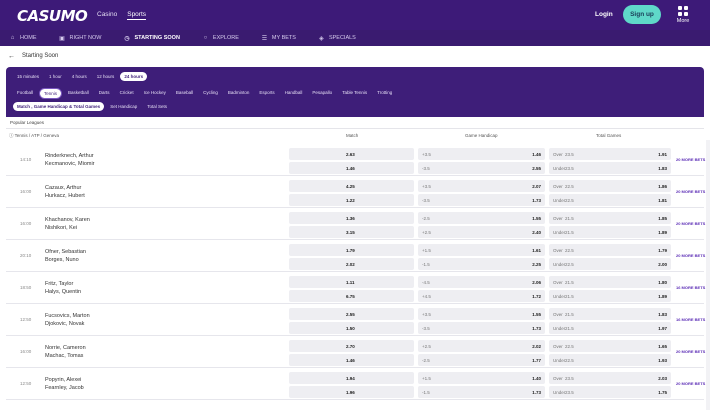  What do you see at coordinates (481, 186) in the screenshot?
I see `handicap-odds-home: +3.5 2.07` at bounding box center [481, 186].